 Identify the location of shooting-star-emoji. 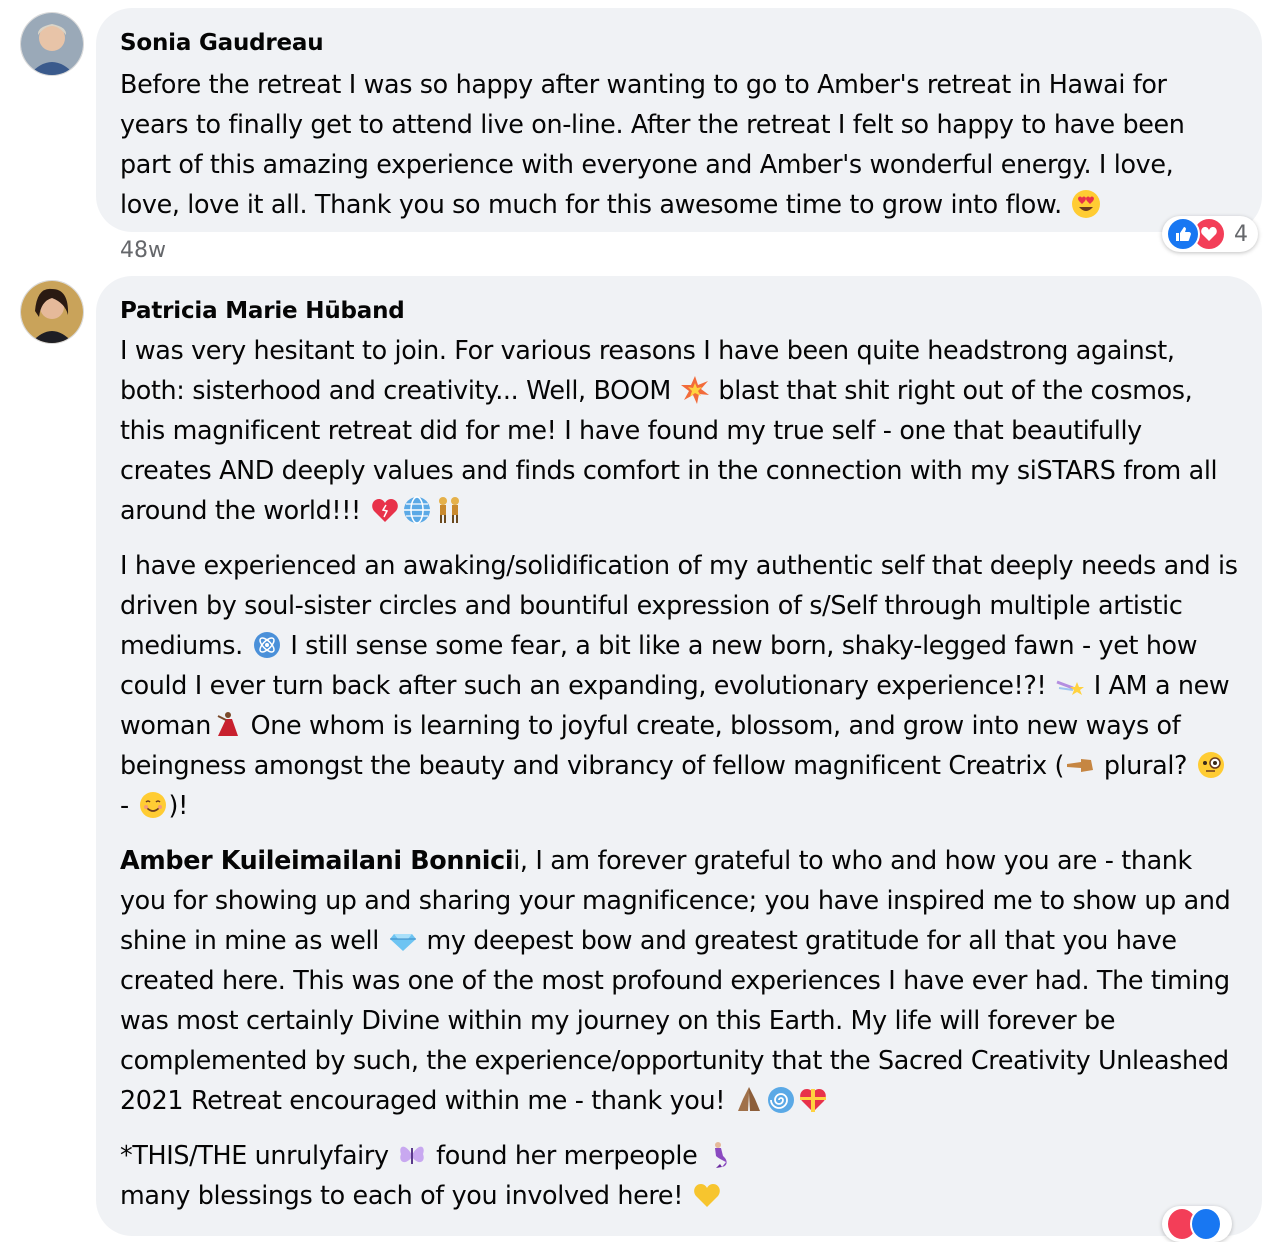
(1070, 687).